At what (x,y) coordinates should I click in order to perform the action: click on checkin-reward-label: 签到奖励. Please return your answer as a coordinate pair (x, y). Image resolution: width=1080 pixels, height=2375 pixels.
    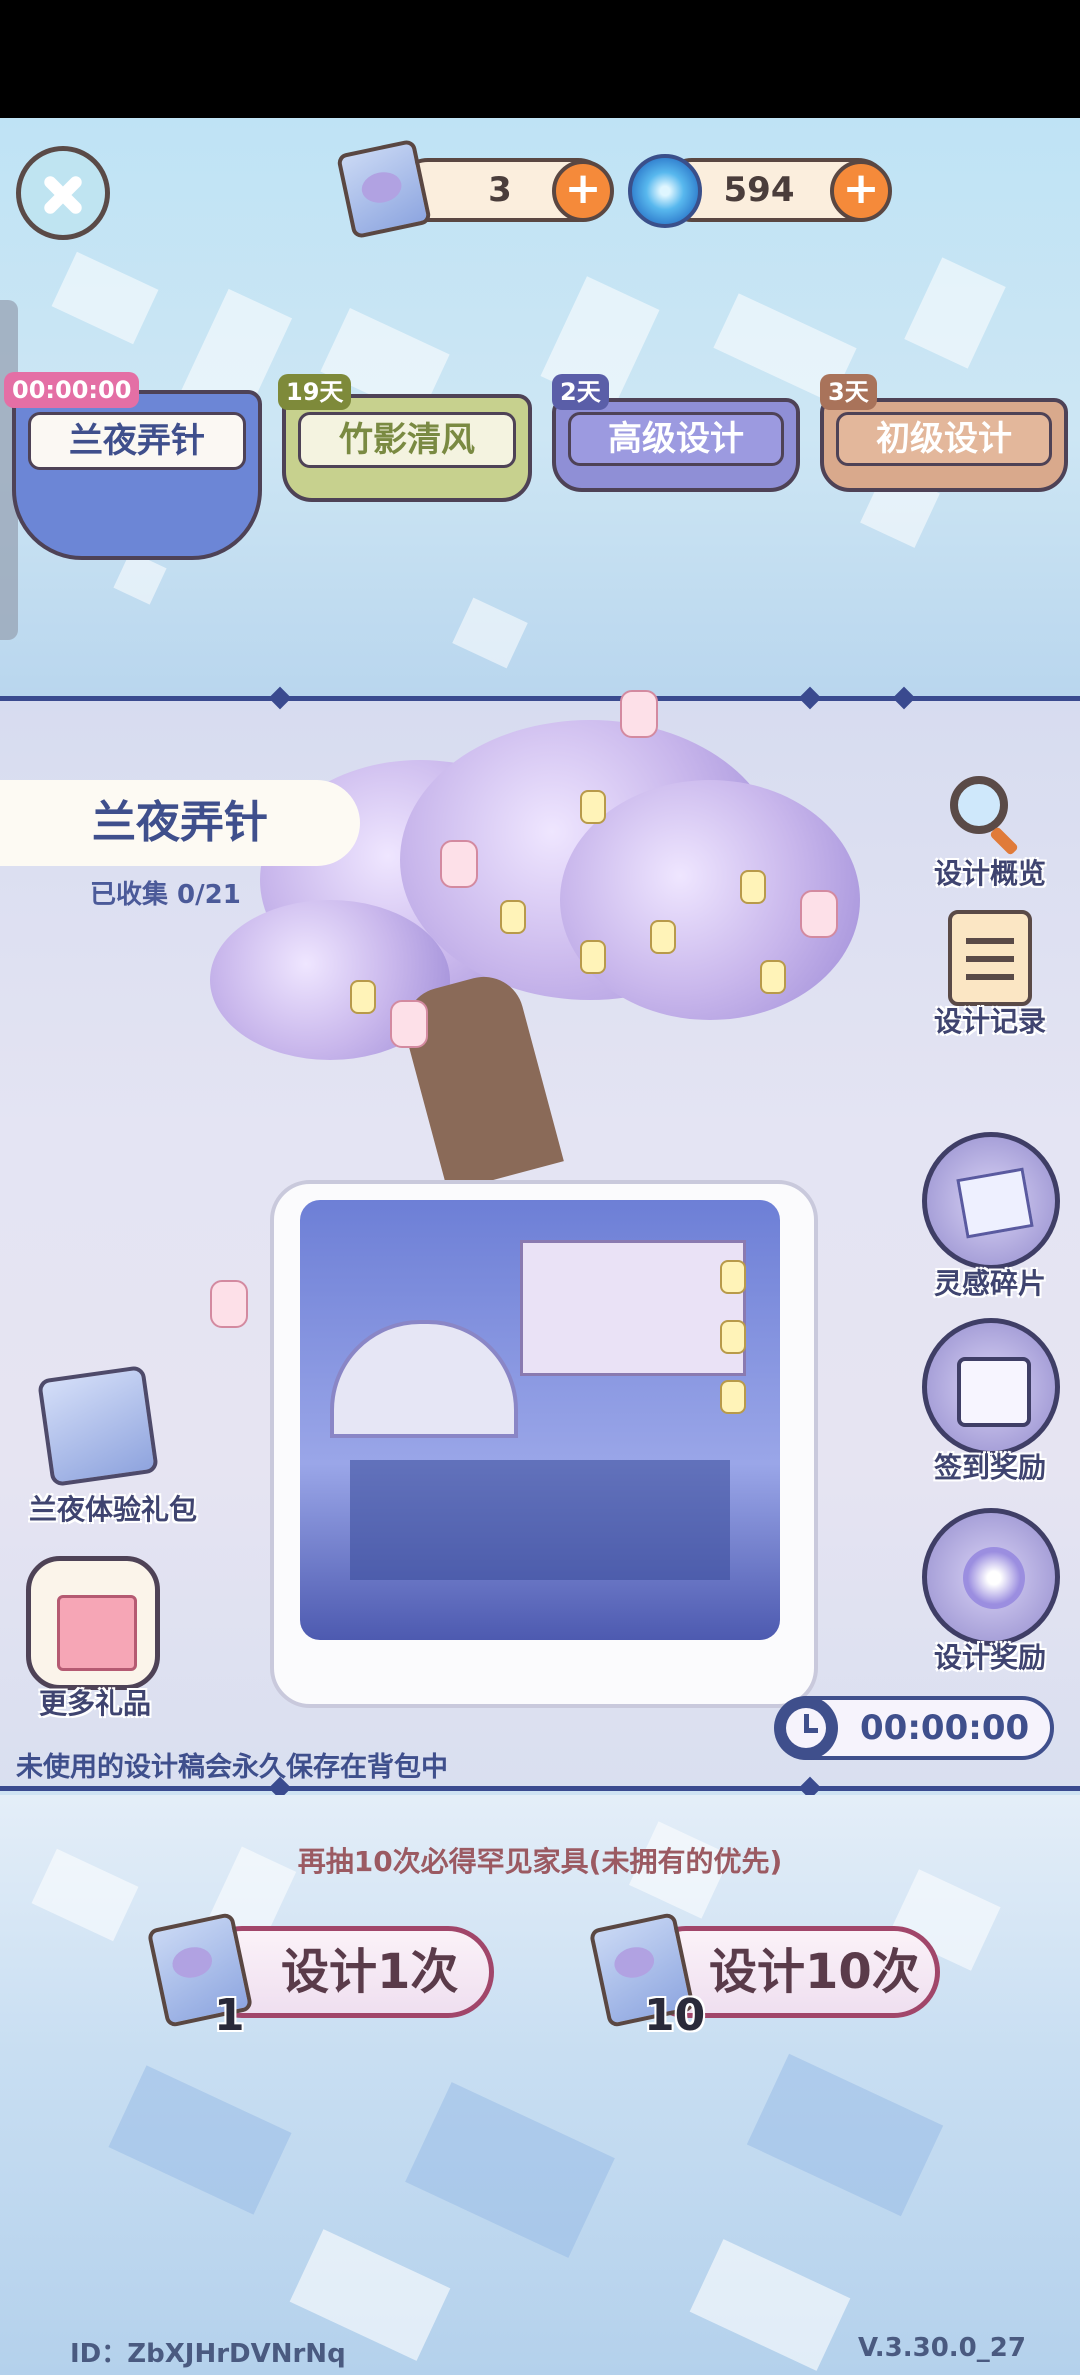
    Looking at the image, I should click on (989, 1467).